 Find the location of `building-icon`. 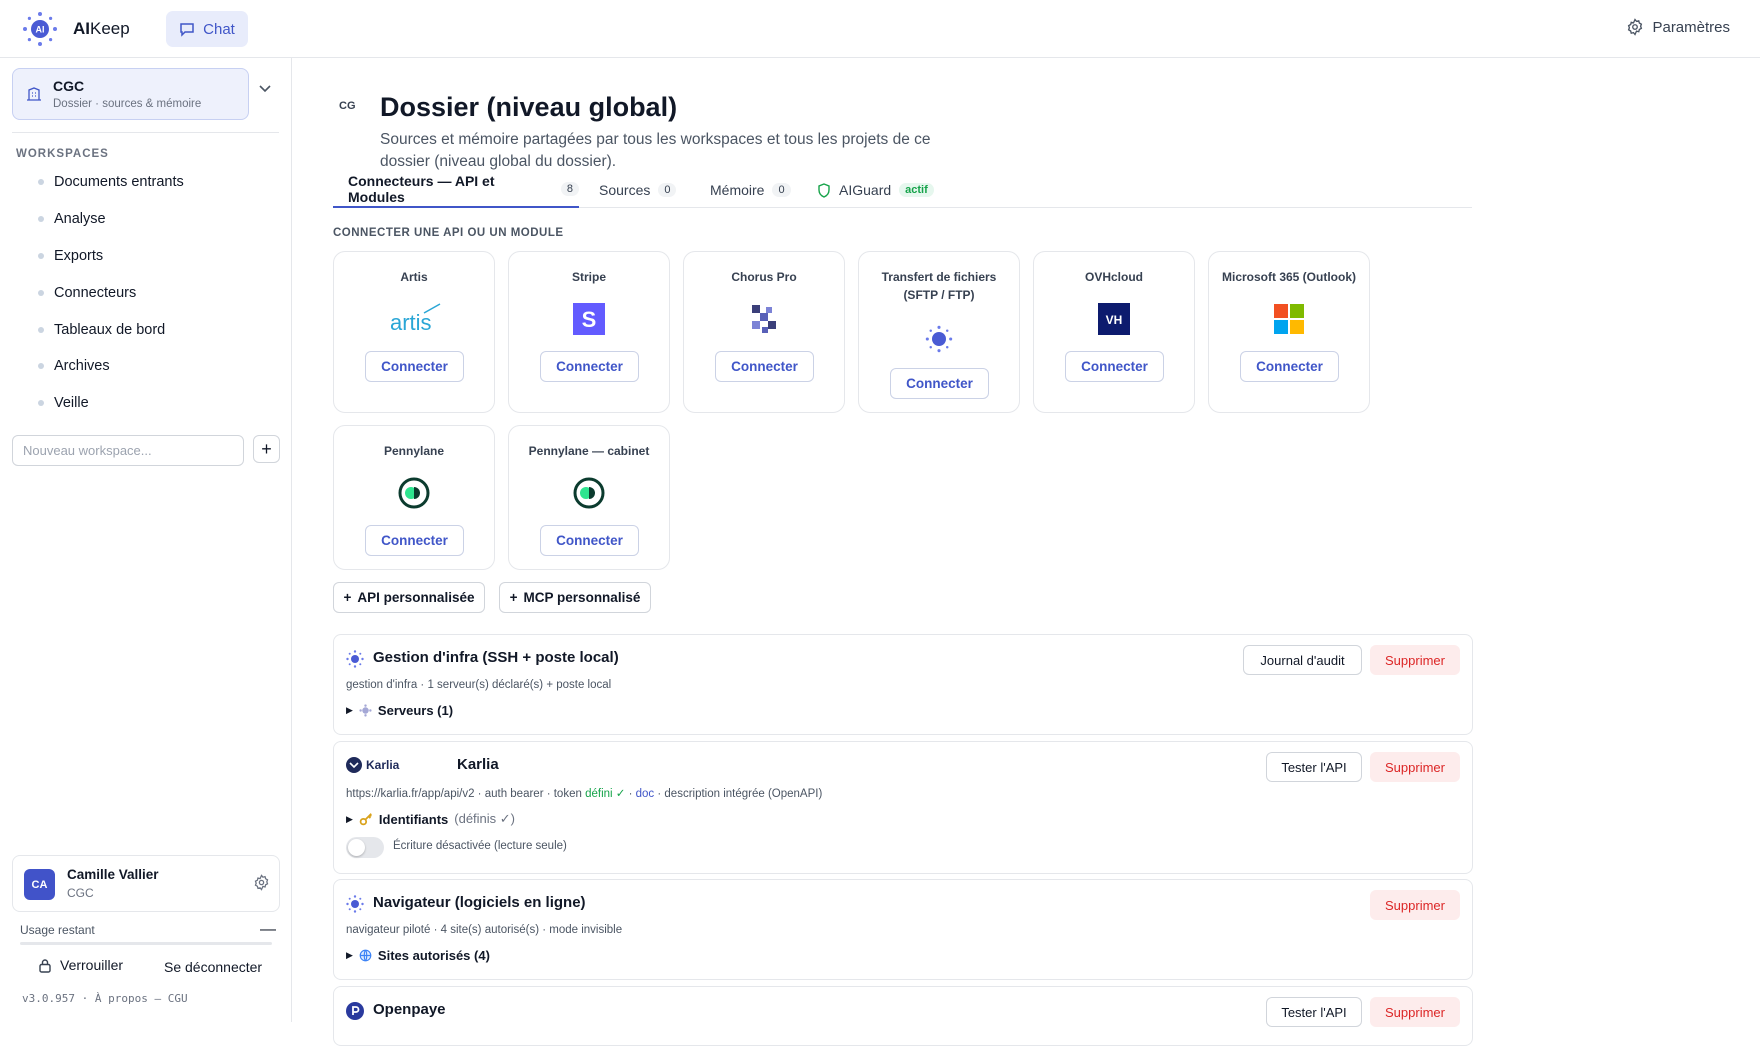

building-icon is located at coordinates (34, 94).